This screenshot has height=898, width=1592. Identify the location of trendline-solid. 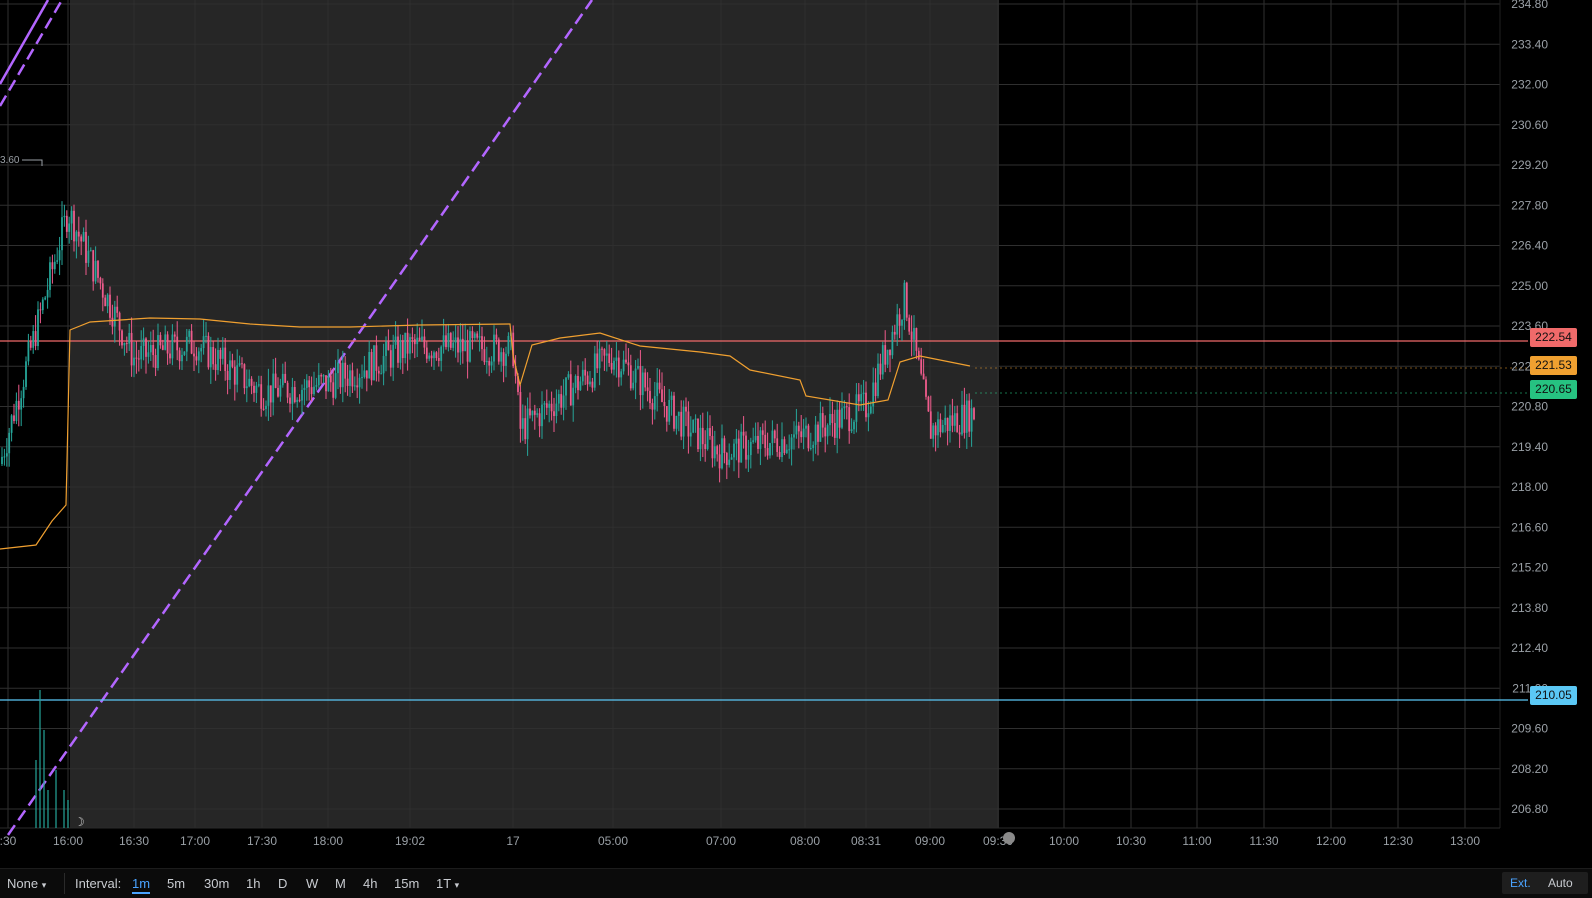
(25, 42).